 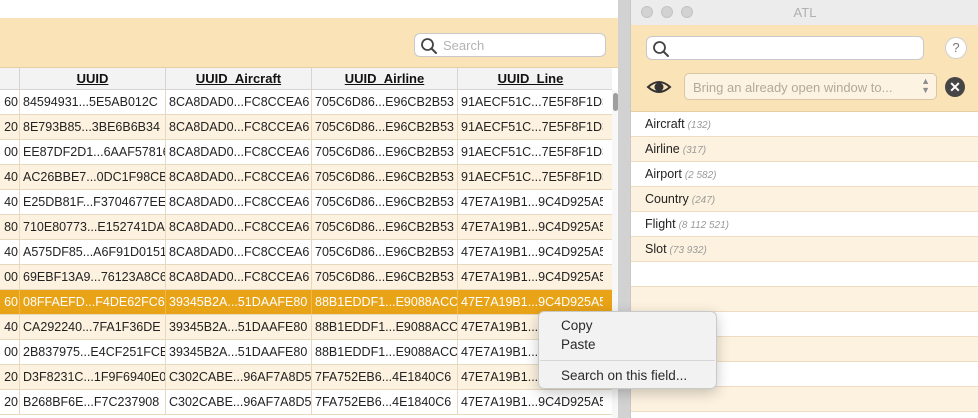 I want to click on table-cell: E25DB81F...F3704677EE, so click(x=92, y=202).